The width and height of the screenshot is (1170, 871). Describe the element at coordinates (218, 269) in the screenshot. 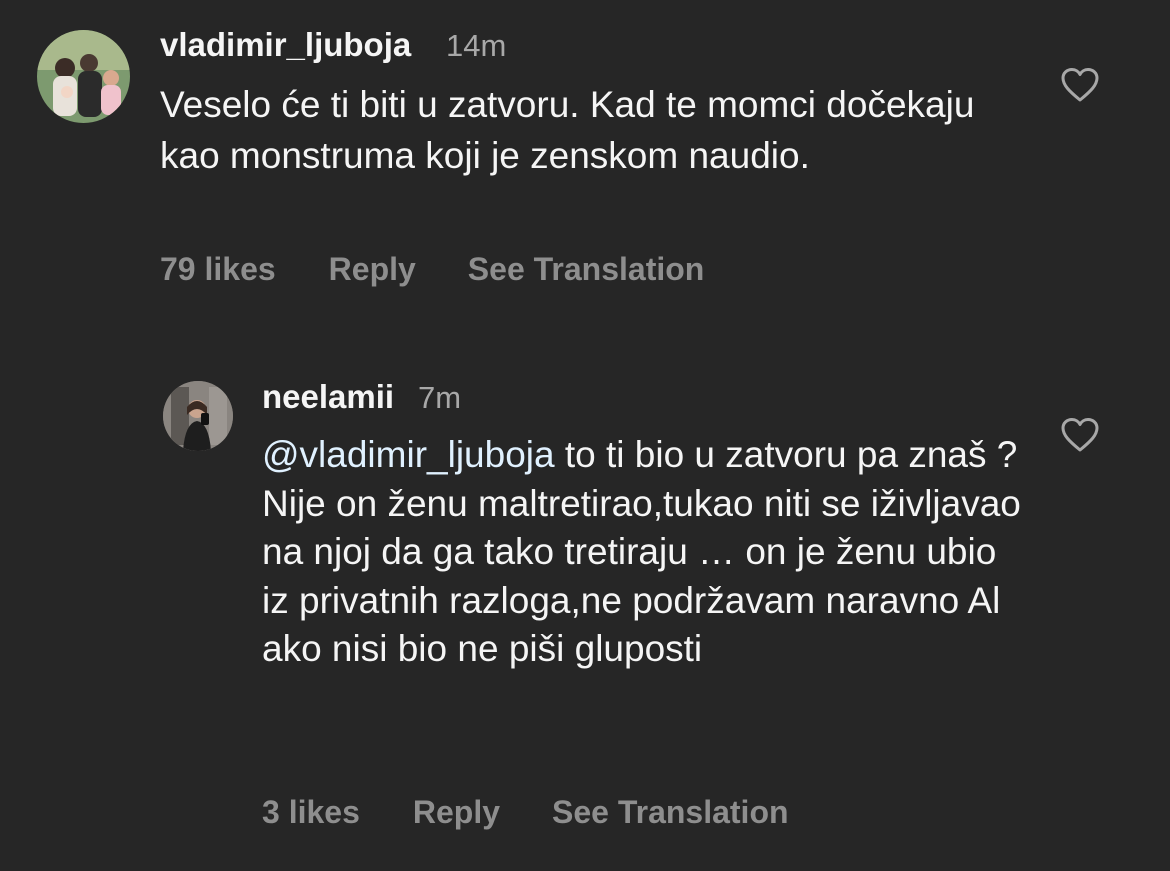

I see `likes-count: 79 likes` at that location.